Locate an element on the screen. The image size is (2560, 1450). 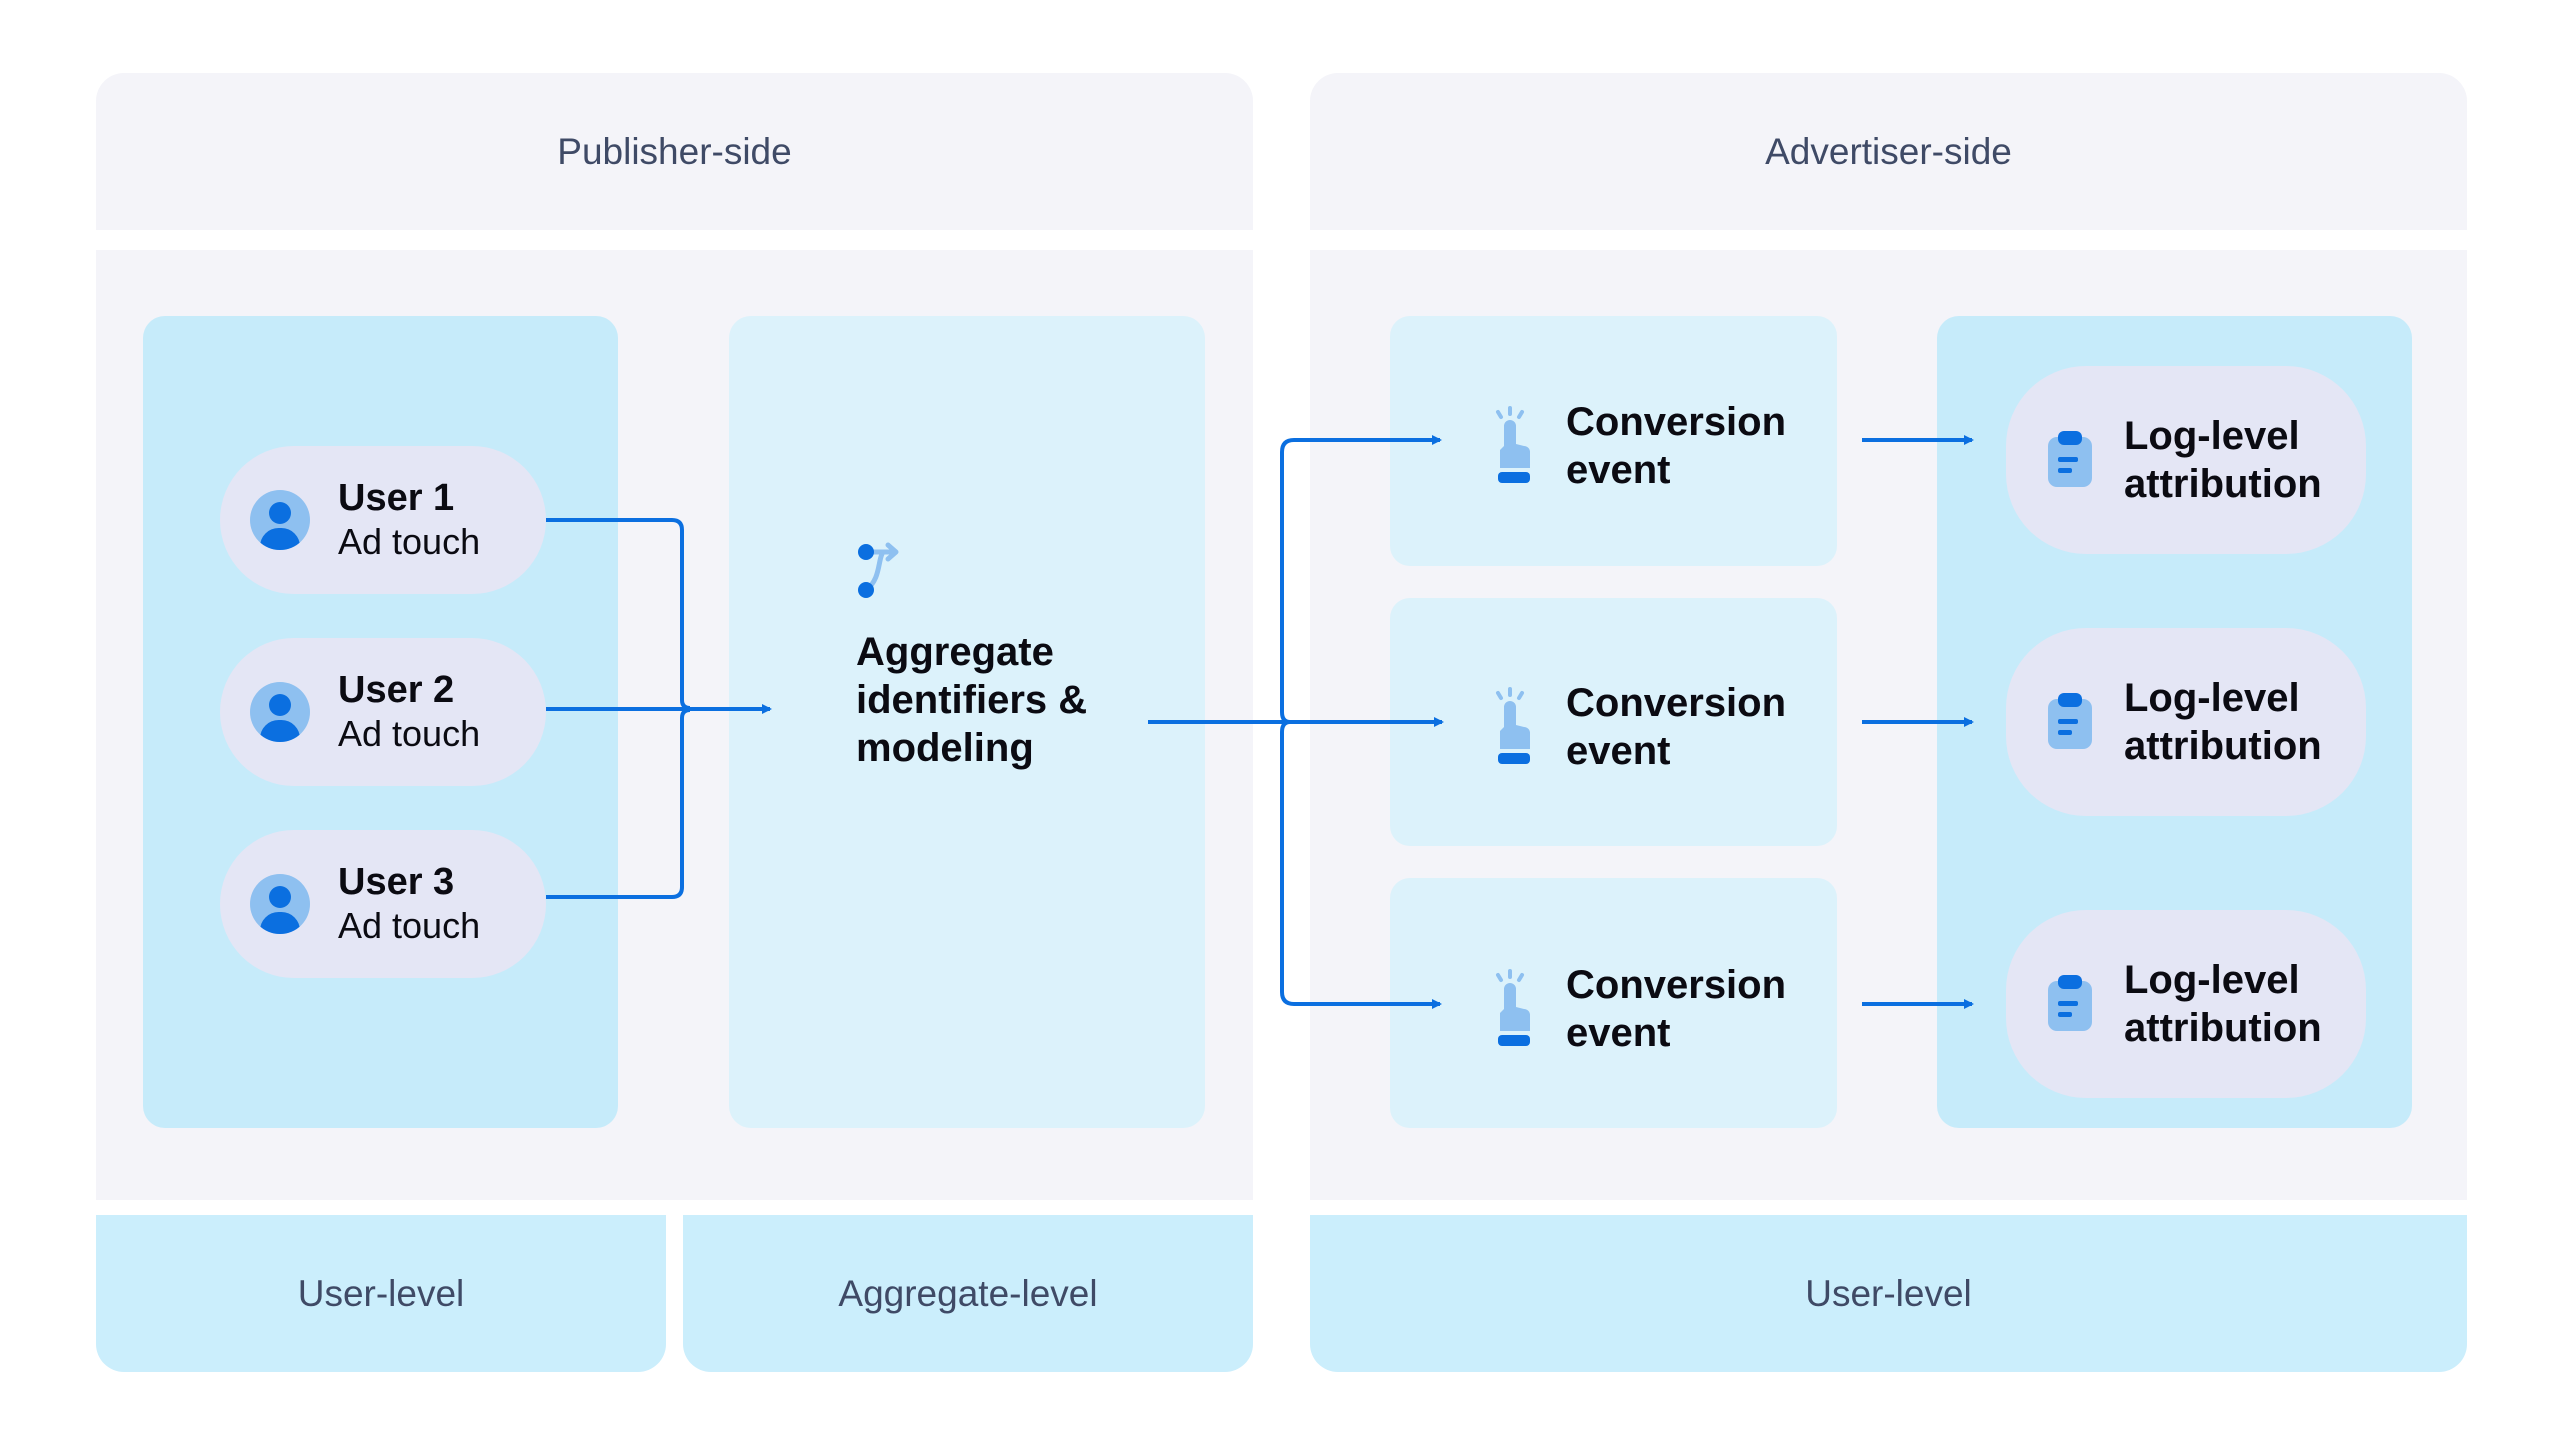
user-name: User 2 is located at coordinates (396, 690).